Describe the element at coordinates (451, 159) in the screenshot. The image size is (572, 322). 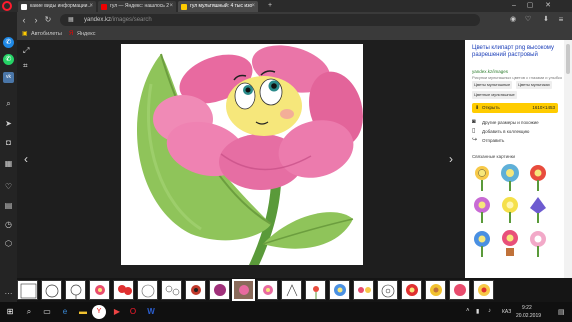
I see `next-image-arrow-icon: ›` at that location.